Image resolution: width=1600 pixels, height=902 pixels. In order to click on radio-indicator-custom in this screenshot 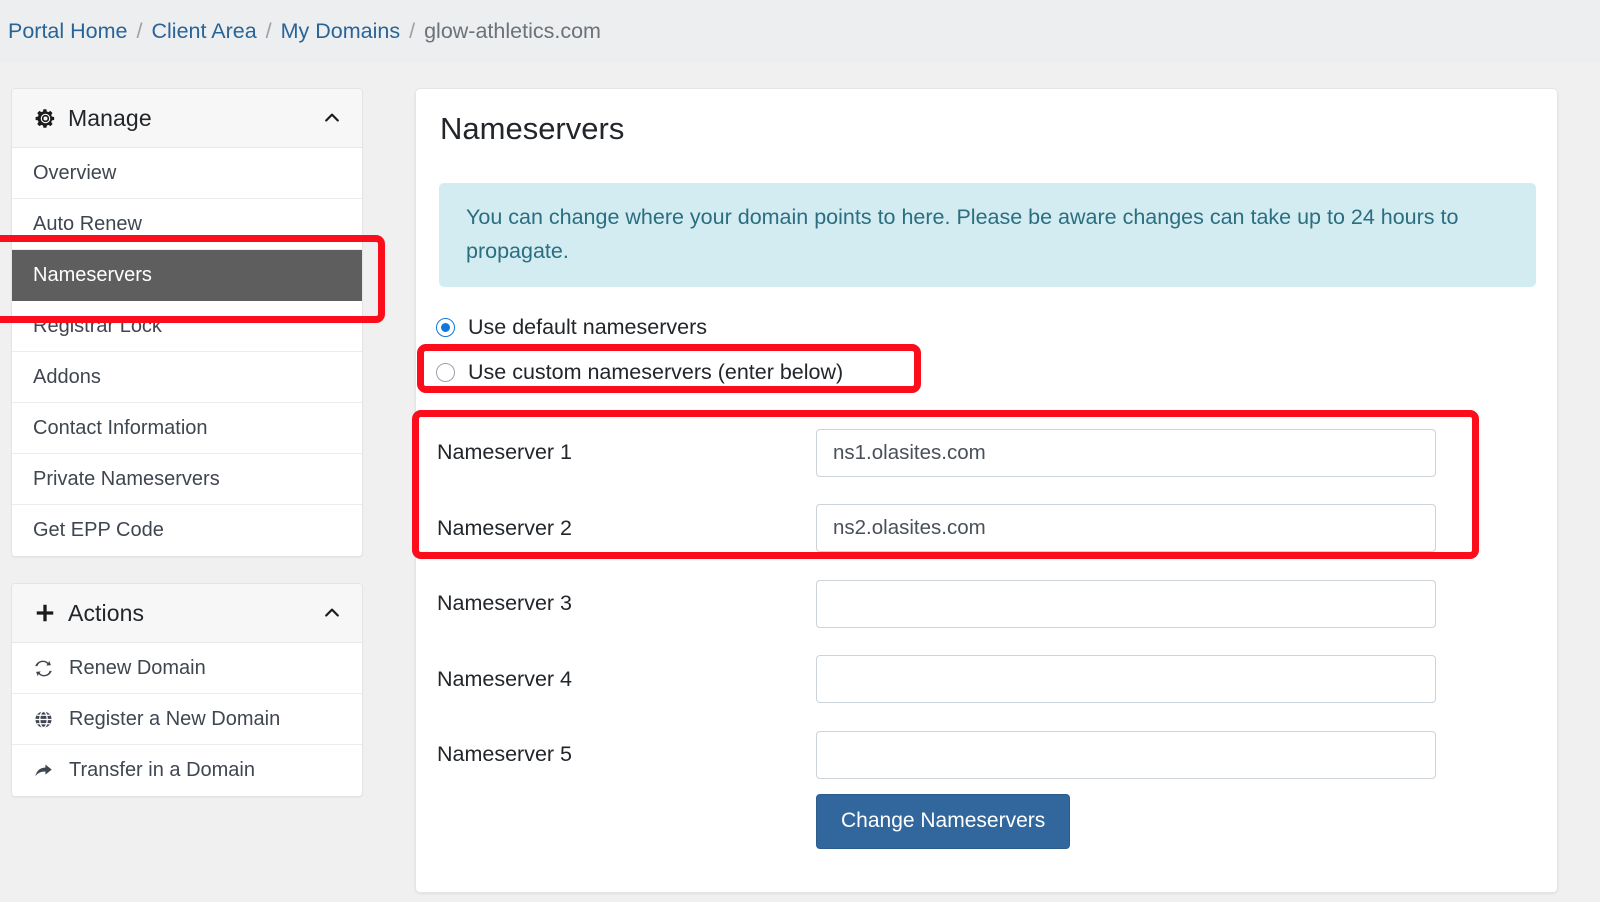, I will do `click(445, 372)`.